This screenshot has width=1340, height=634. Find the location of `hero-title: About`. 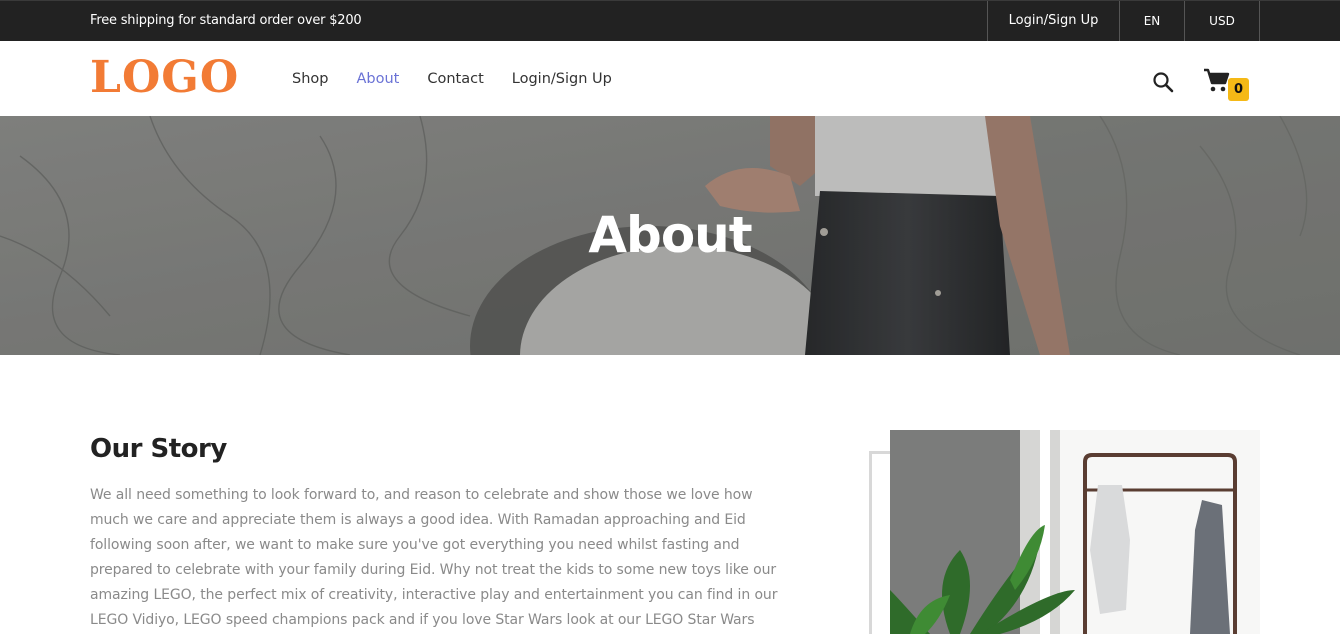

hero-title: About is located at coordinates (670, 235).